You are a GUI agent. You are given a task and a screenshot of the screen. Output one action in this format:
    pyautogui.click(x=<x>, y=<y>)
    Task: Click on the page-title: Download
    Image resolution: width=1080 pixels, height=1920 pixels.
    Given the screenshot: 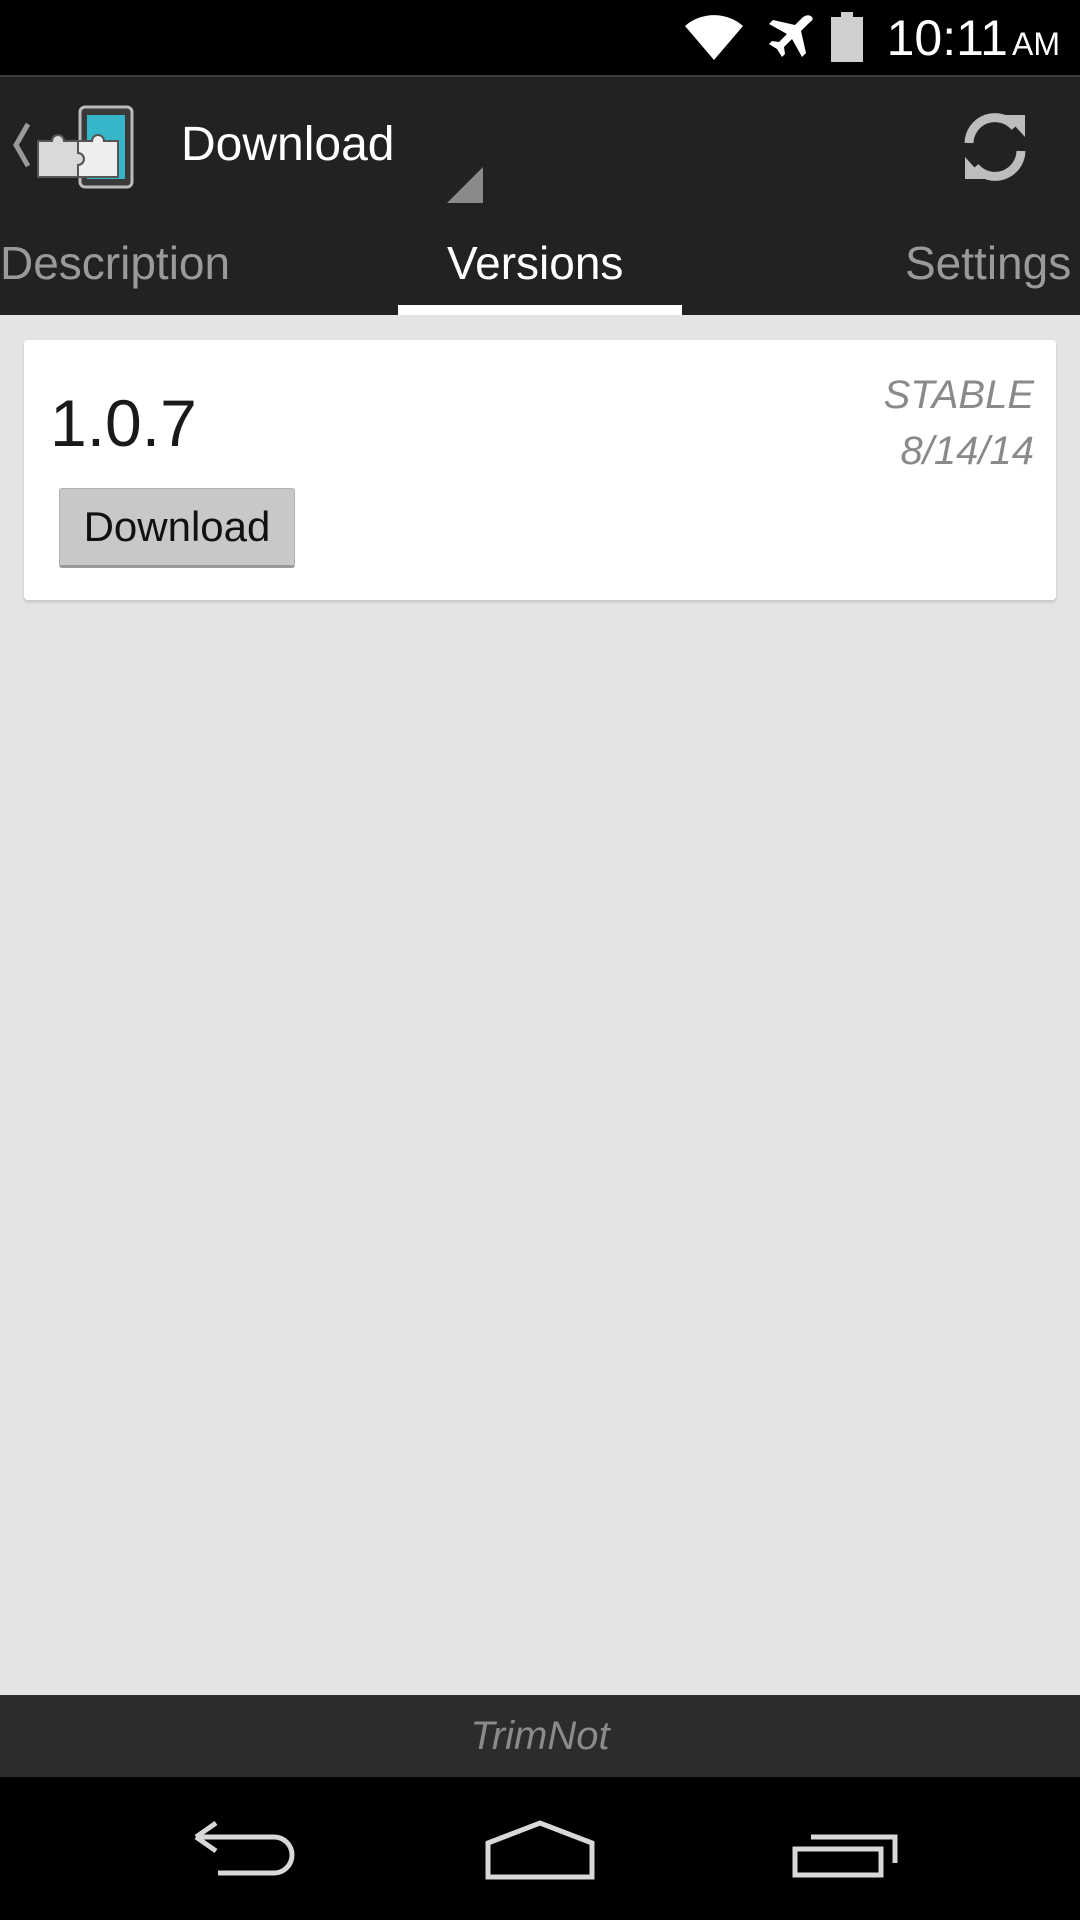 What is the action you would take?
    pyautogui.click(x=287, y=145)
    